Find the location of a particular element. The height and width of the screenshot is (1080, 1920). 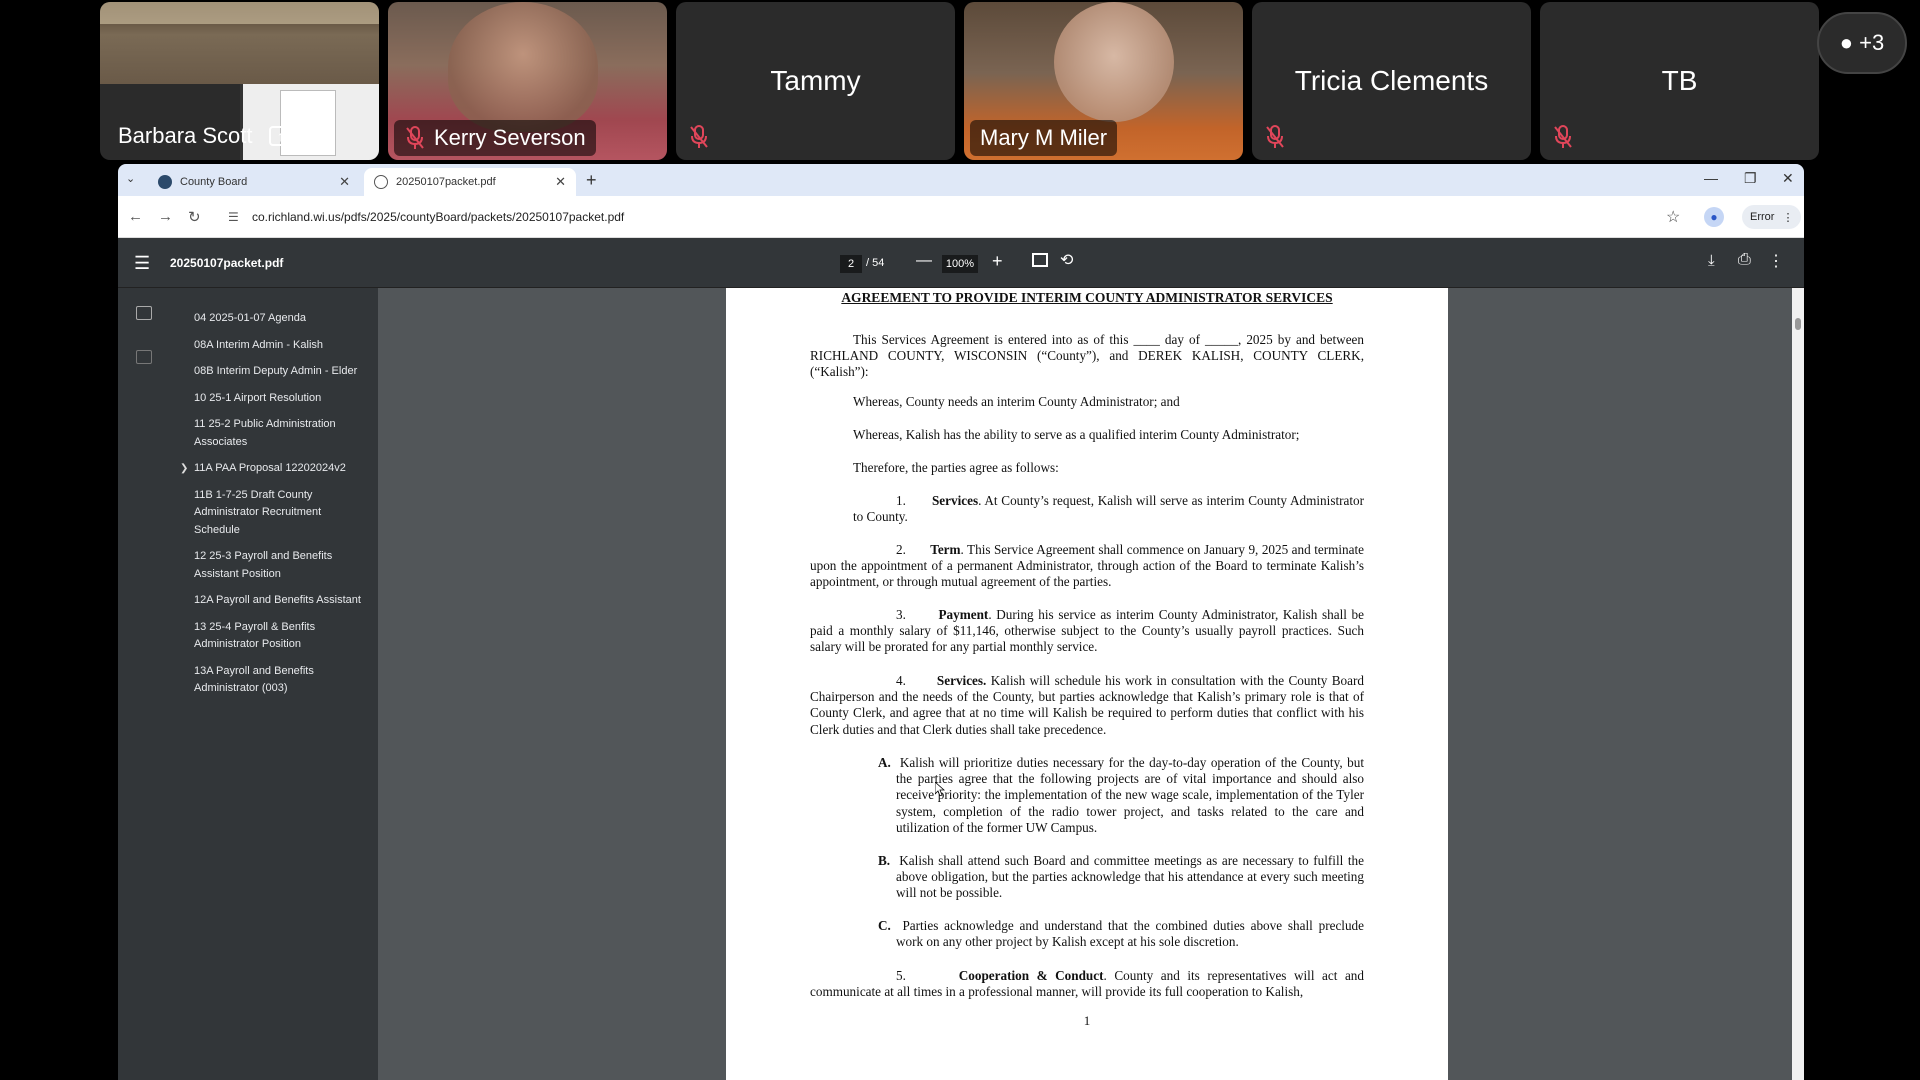

restore-button: ❐ is located at coordinates (1750, 178).